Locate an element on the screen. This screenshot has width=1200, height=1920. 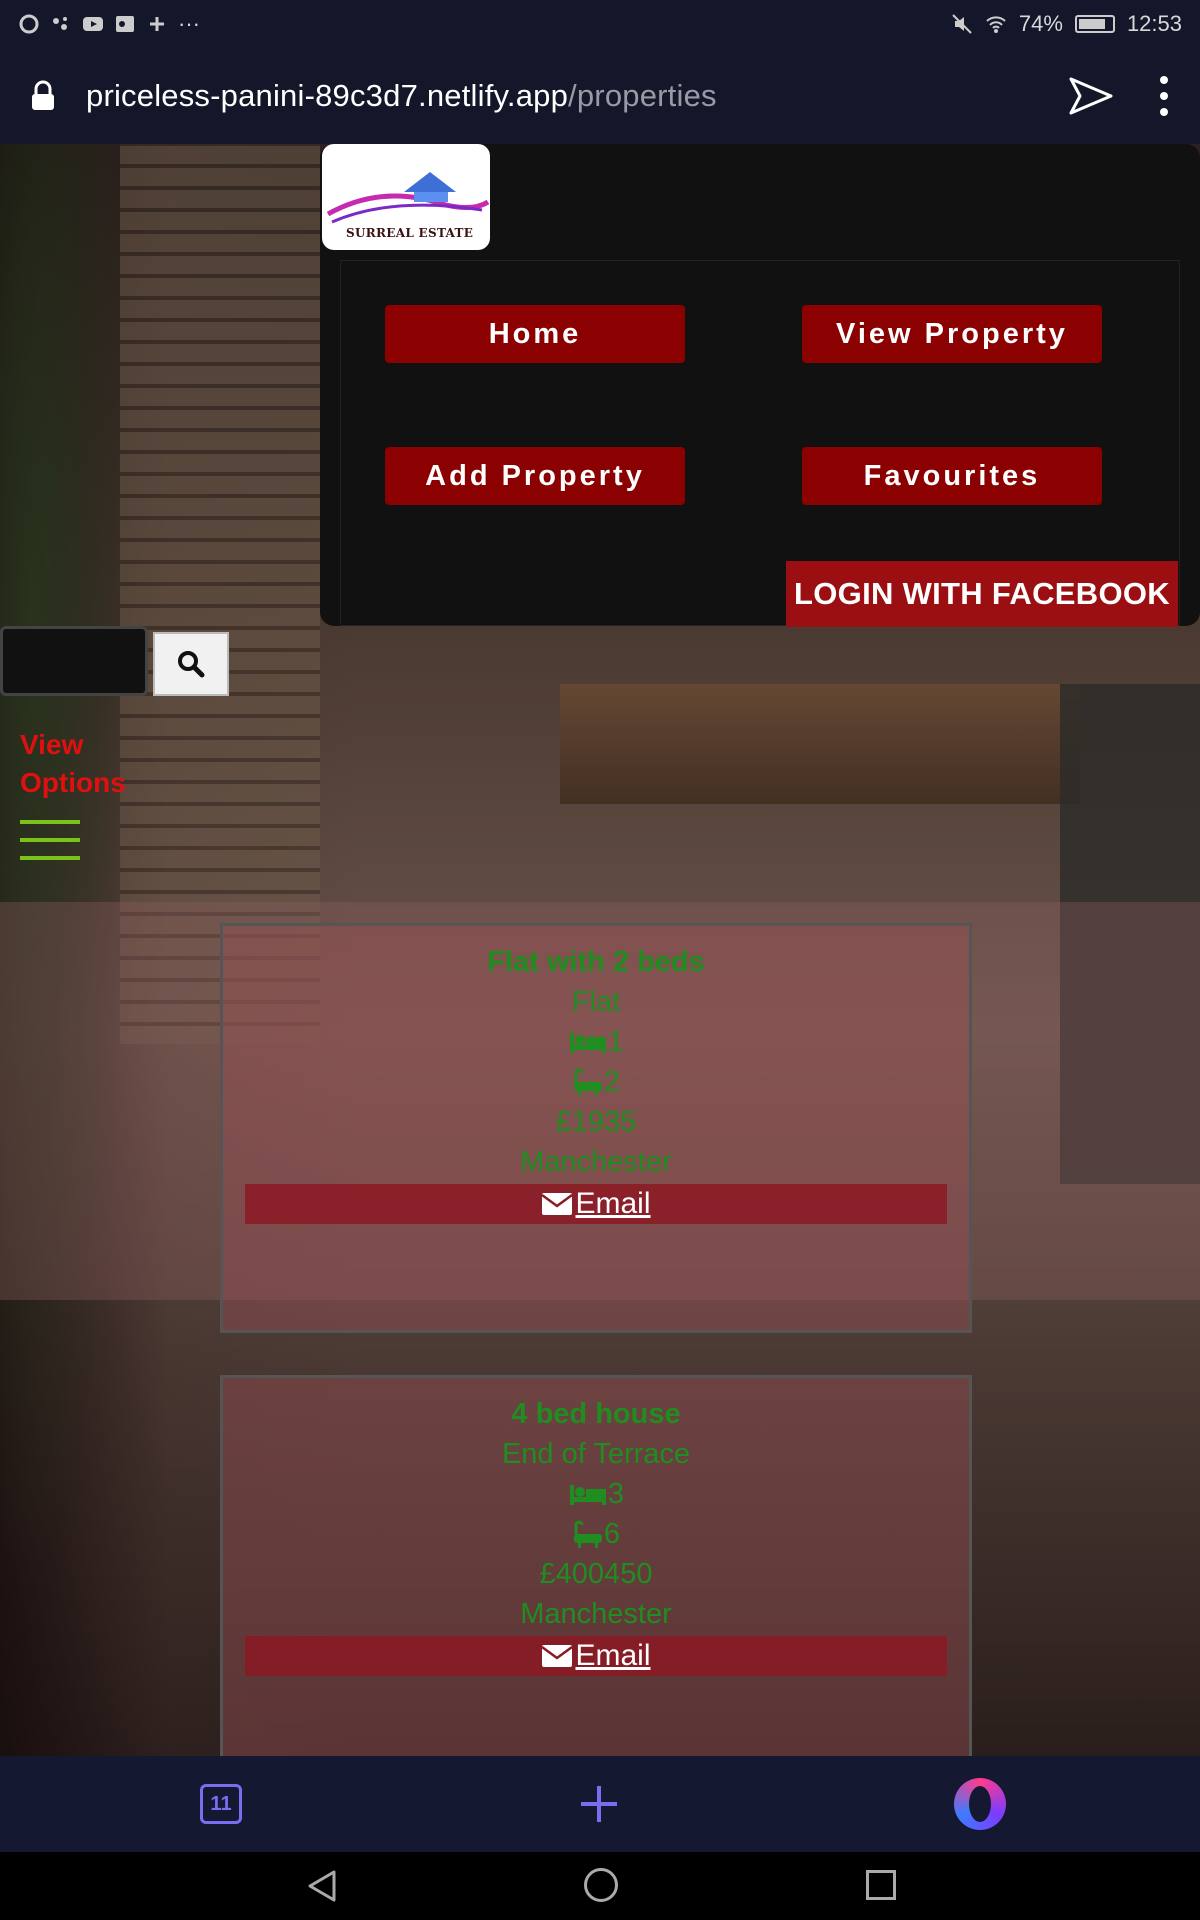
hamburger-menu-icon is located at coordinates (50, 840).